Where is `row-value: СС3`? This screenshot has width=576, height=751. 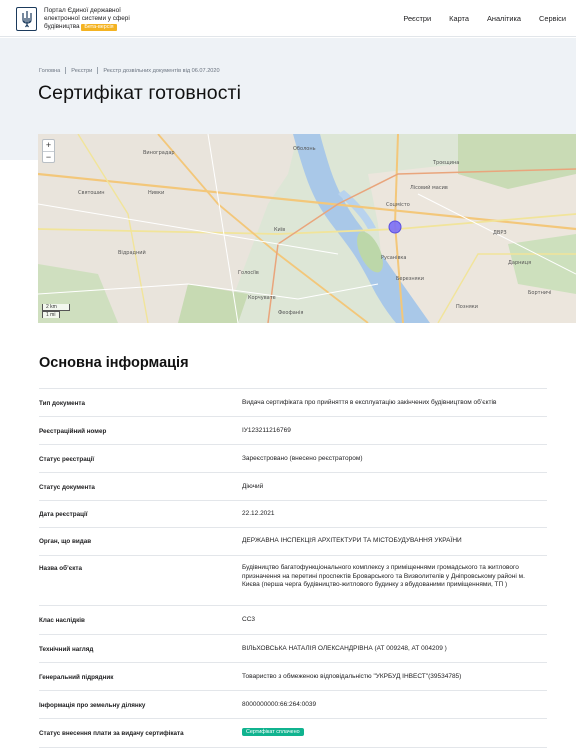
row-value: СС3 is located at coordinates (249, 619).